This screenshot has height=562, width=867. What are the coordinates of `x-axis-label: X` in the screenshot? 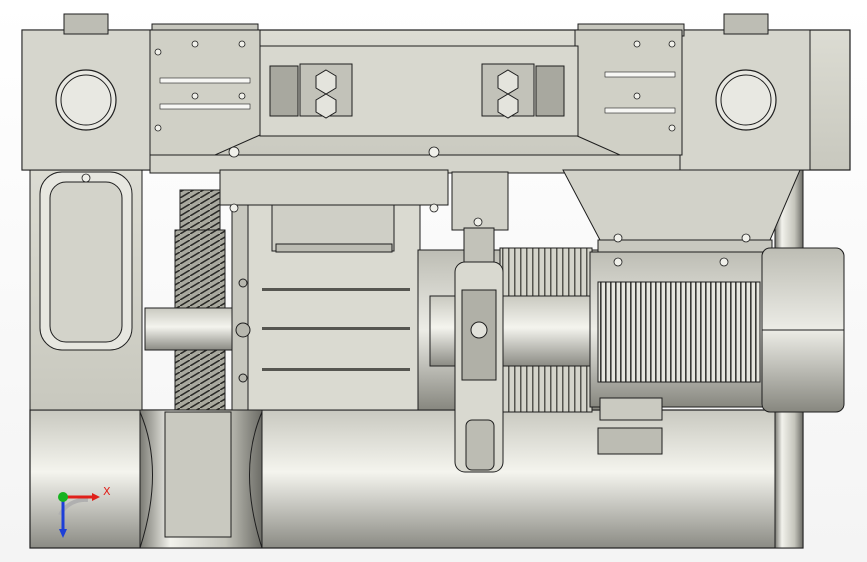 It's located at (107, 491).